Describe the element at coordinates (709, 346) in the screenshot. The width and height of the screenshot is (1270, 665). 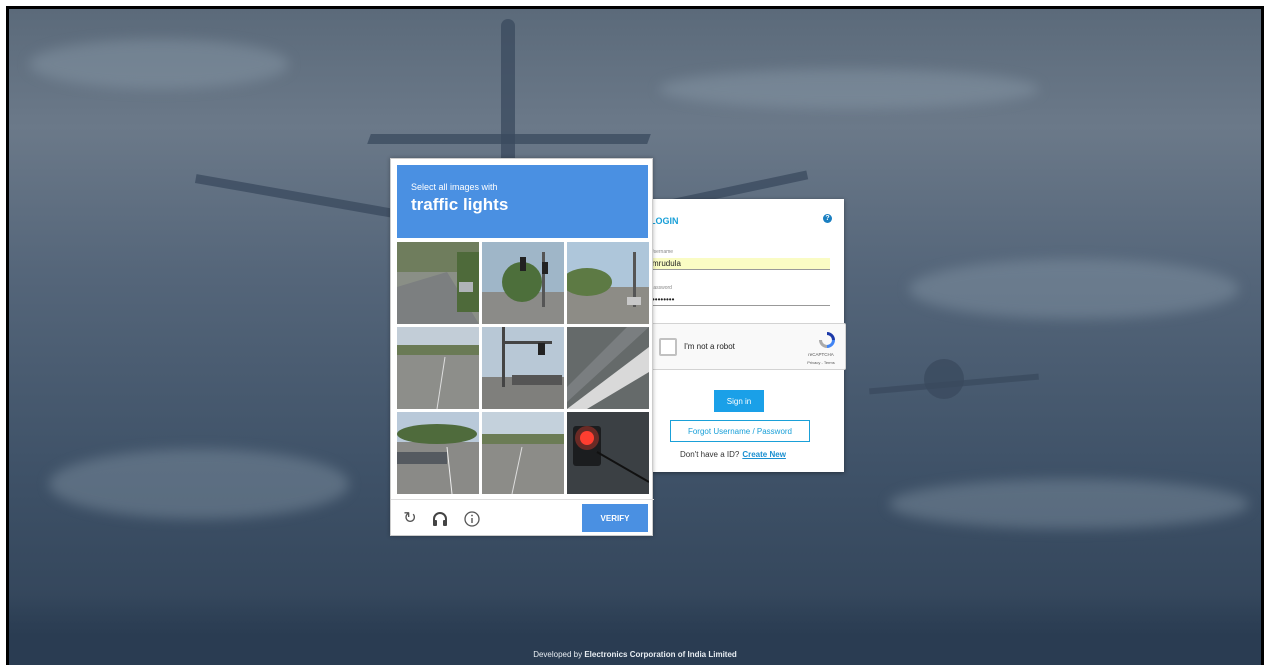
I see `recaptcha-label: I'm not a robot` at that location.